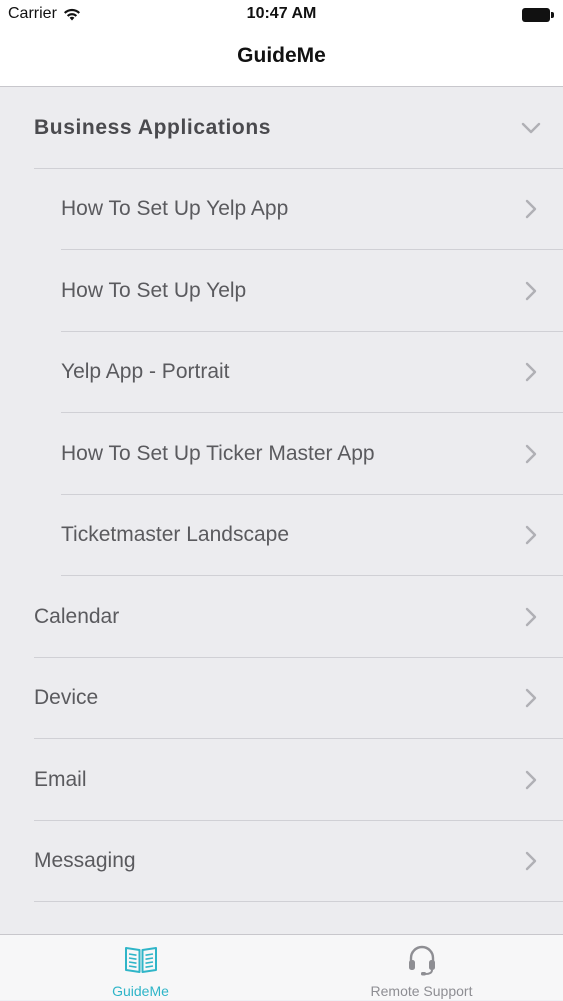 The width and height of the screenshot is (563, 1001). What do you see at coordinates (77, 616) in the screenshot?
I see `list-item-label: Calendar` at bounding box center [77, 616].